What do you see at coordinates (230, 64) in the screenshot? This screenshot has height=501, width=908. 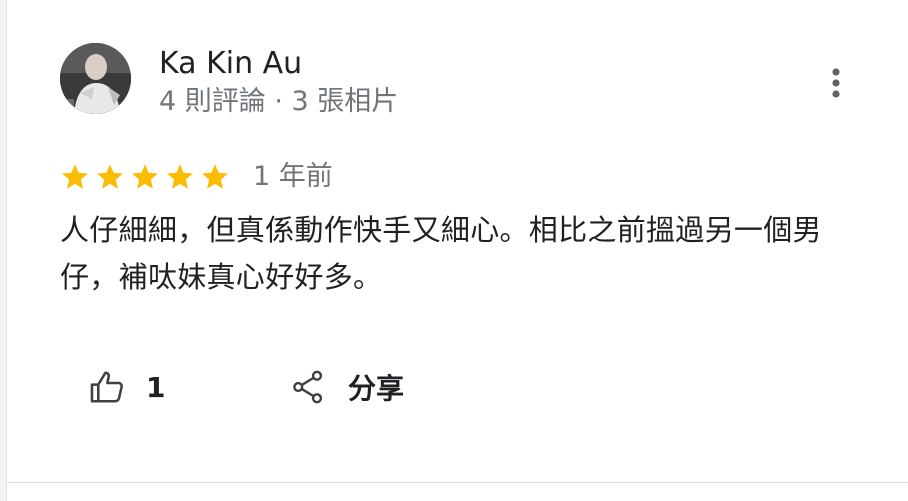 I see `author-name: Ka Kin Au` at bounding box center [230, 64].